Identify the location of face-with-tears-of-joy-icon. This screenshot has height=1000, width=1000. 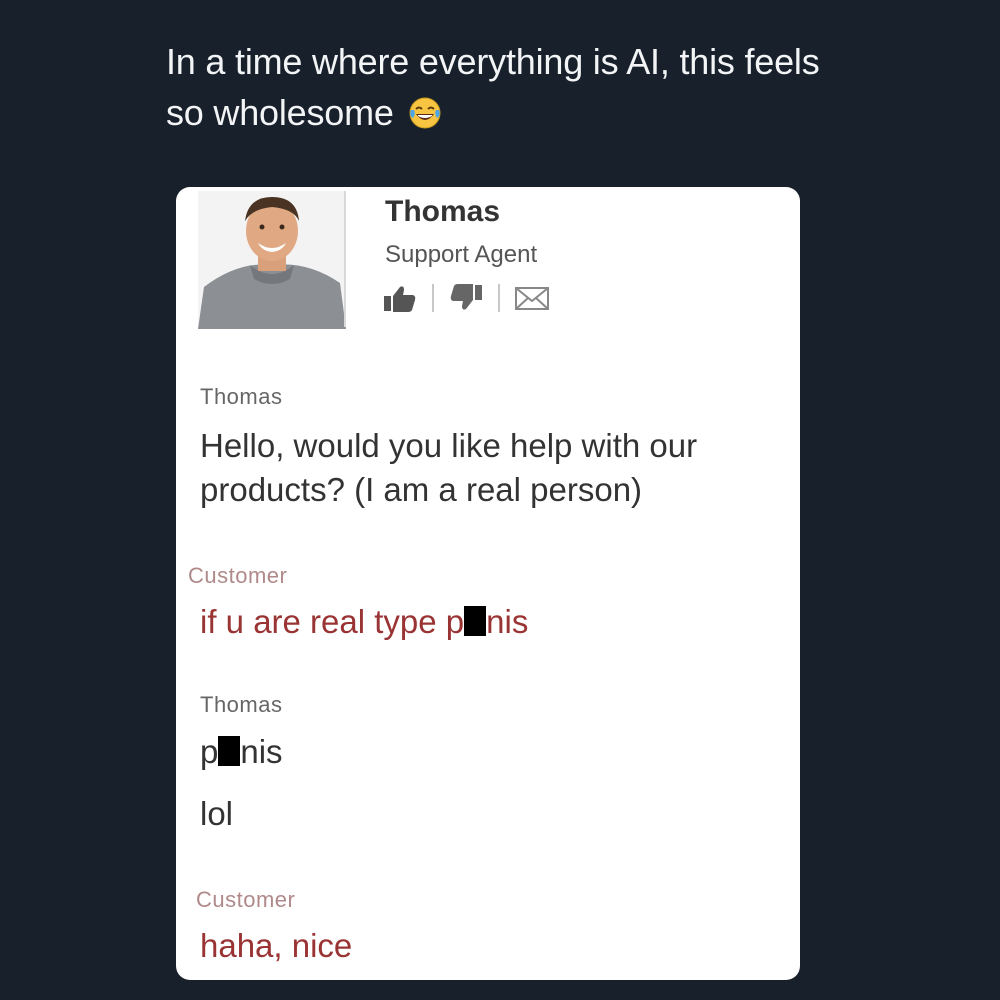
(425, 113).